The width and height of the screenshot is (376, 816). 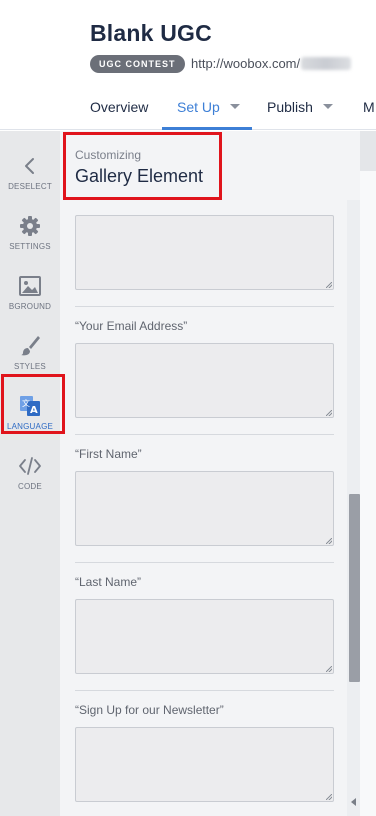 I want to click on code-icon, so click(x=30, y=466).